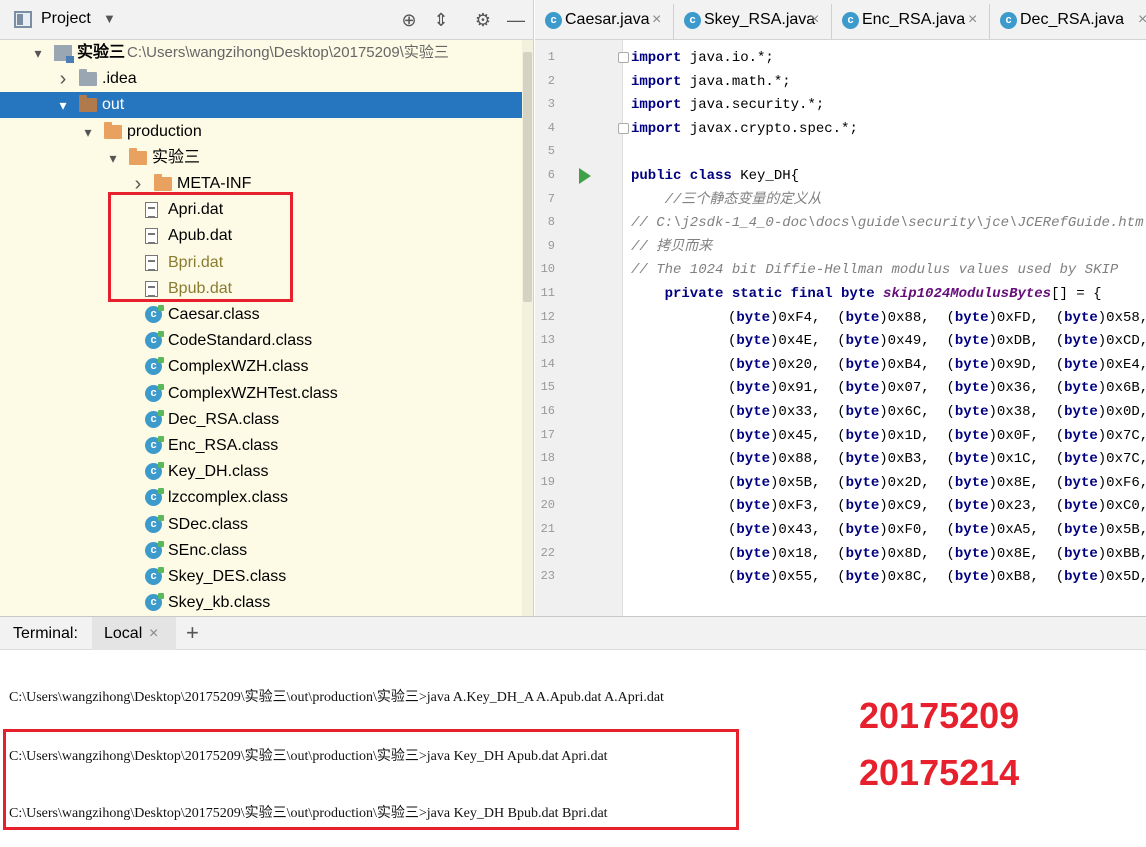 Image resolution: width=1146 pixels, height=847 pixels. Describe the element at coordinates (551, 222) in the screenshot. I see `line-number: 8` at that location.